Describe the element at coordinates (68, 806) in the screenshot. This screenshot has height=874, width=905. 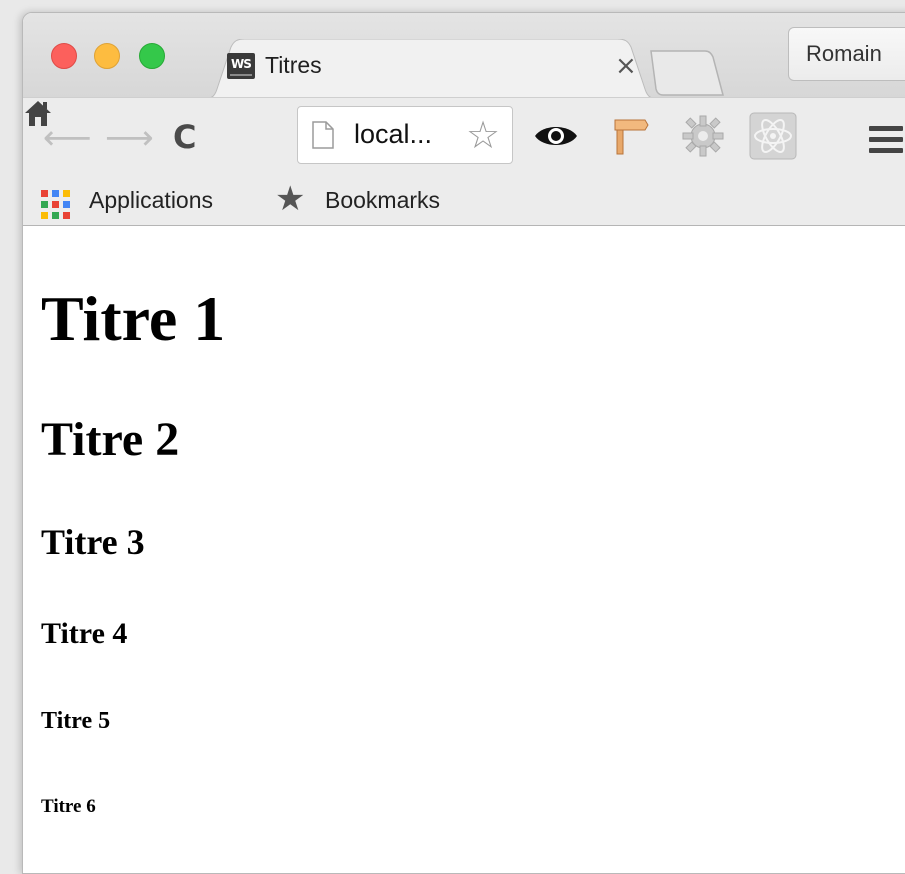
I see `heading-6: Titre 6` at that location.